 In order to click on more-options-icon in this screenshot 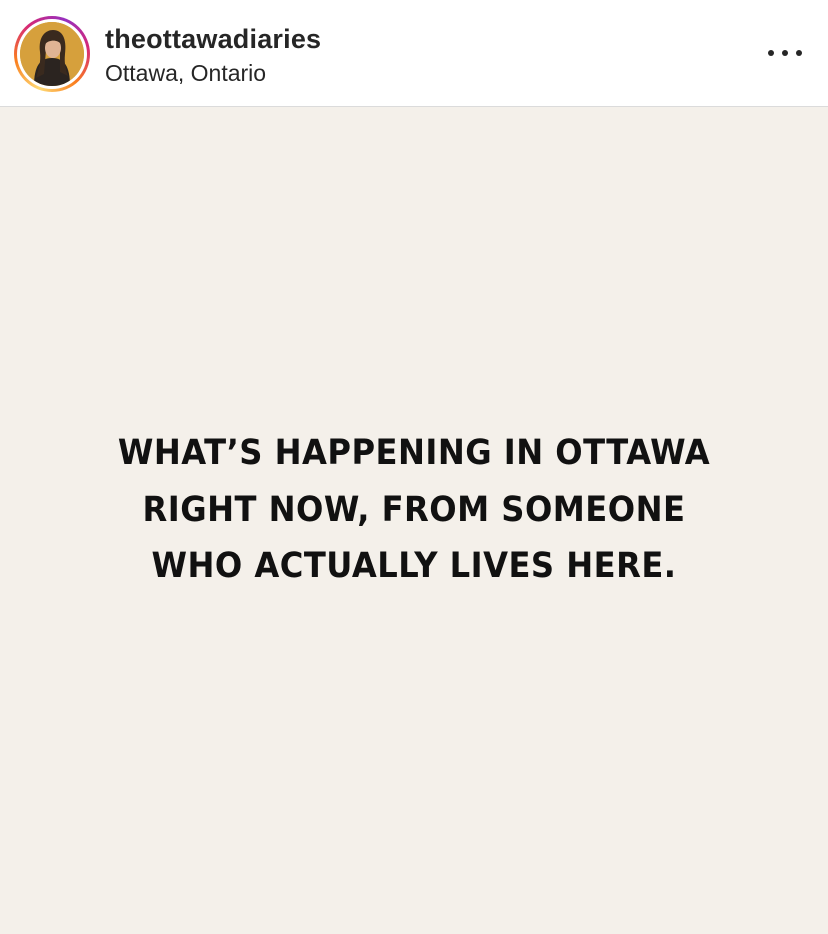, I will do `click(785, 53)`.